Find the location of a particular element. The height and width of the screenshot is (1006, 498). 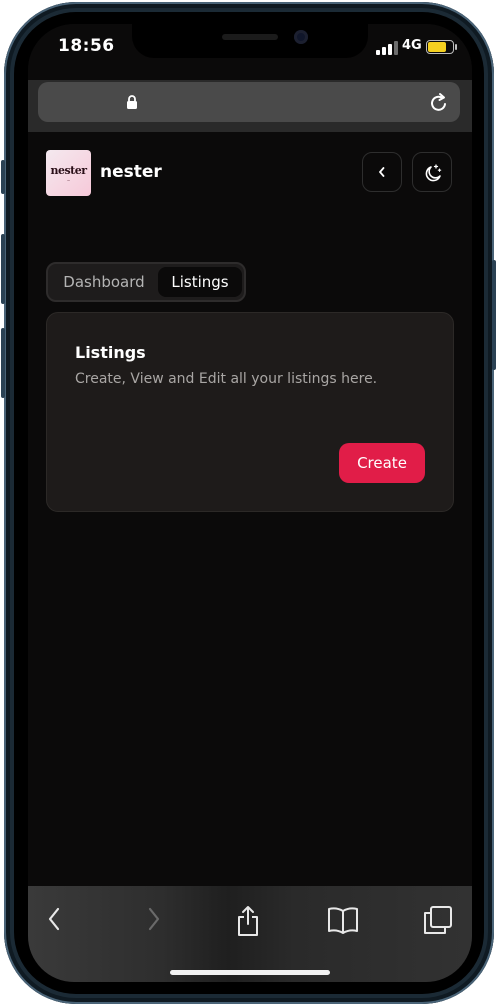

signal-bars-icon is located at coordinates (387, 48).